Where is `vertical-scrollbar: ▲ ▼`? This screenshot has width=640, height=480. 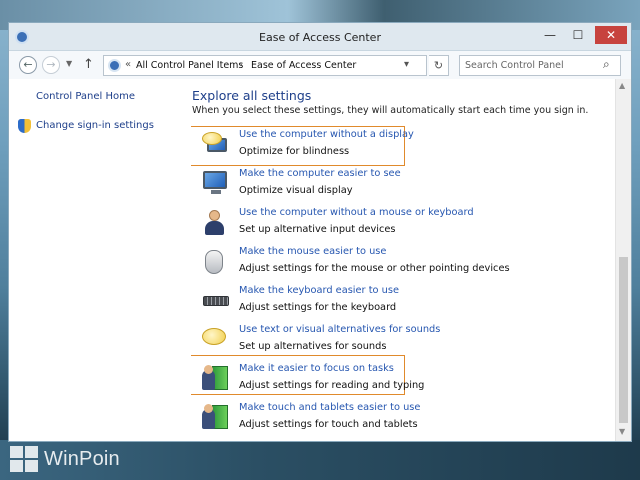
vertical-scrollbar: ▲ ▼ is located at coordinates (623, 260).